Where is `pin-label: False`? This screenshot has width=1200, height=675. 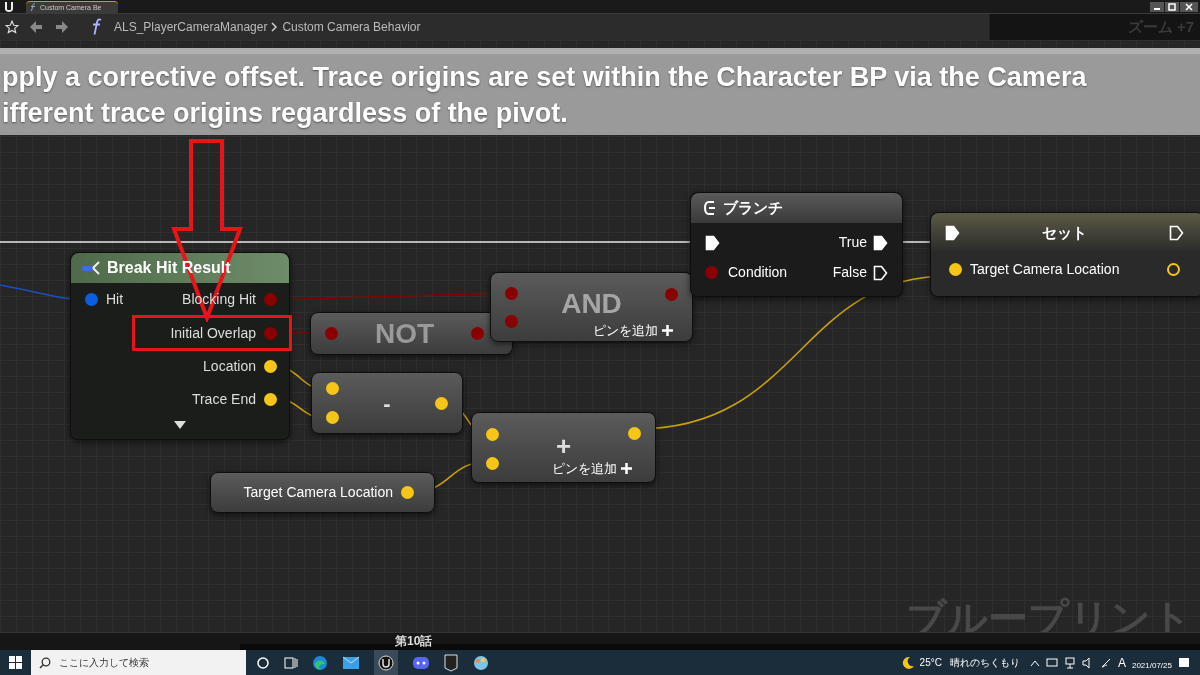
pin-label: False is located at coordinates (849, 272).